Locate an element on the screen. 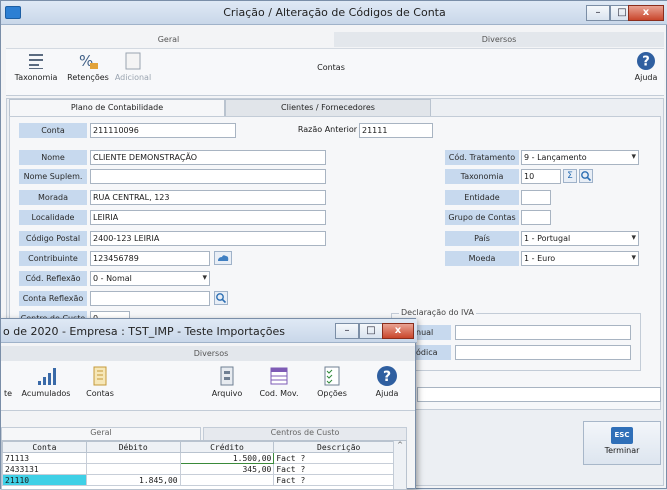 This screenshot has height=490, width=667. iva-mensal-field is located at coordinates (543, 332).